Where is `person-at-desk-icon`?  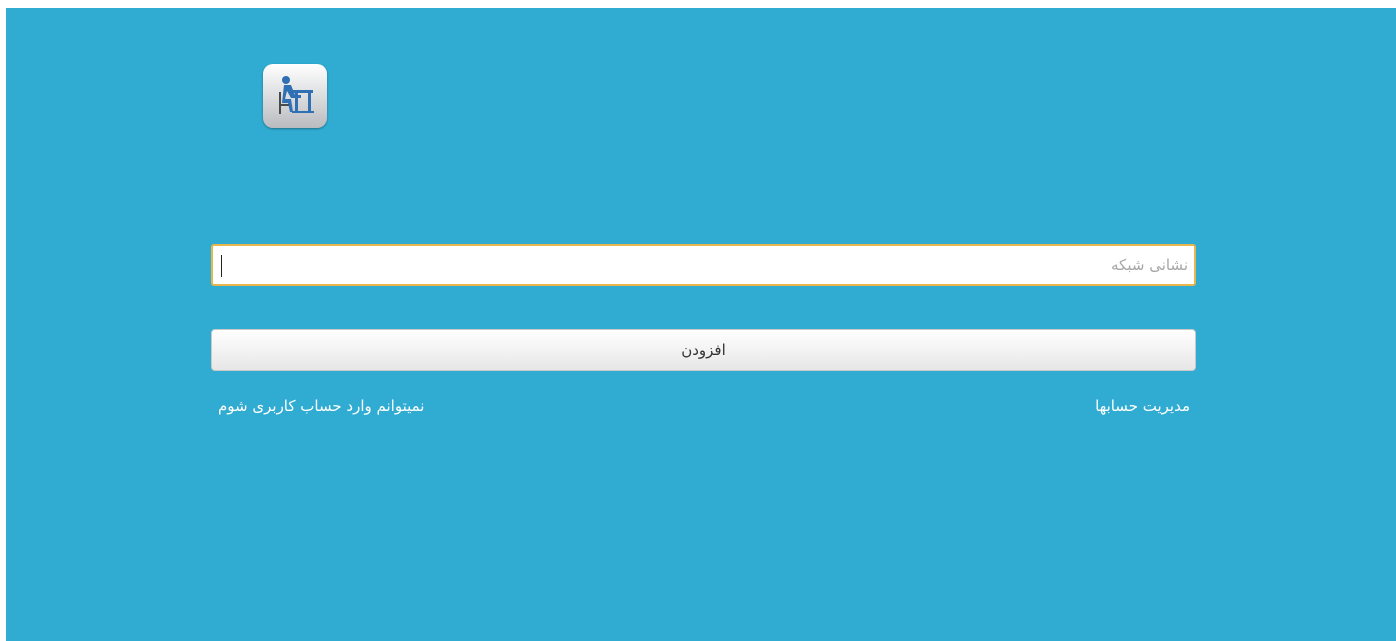 person-at-desk-icon is located at coordinates (296, 95).